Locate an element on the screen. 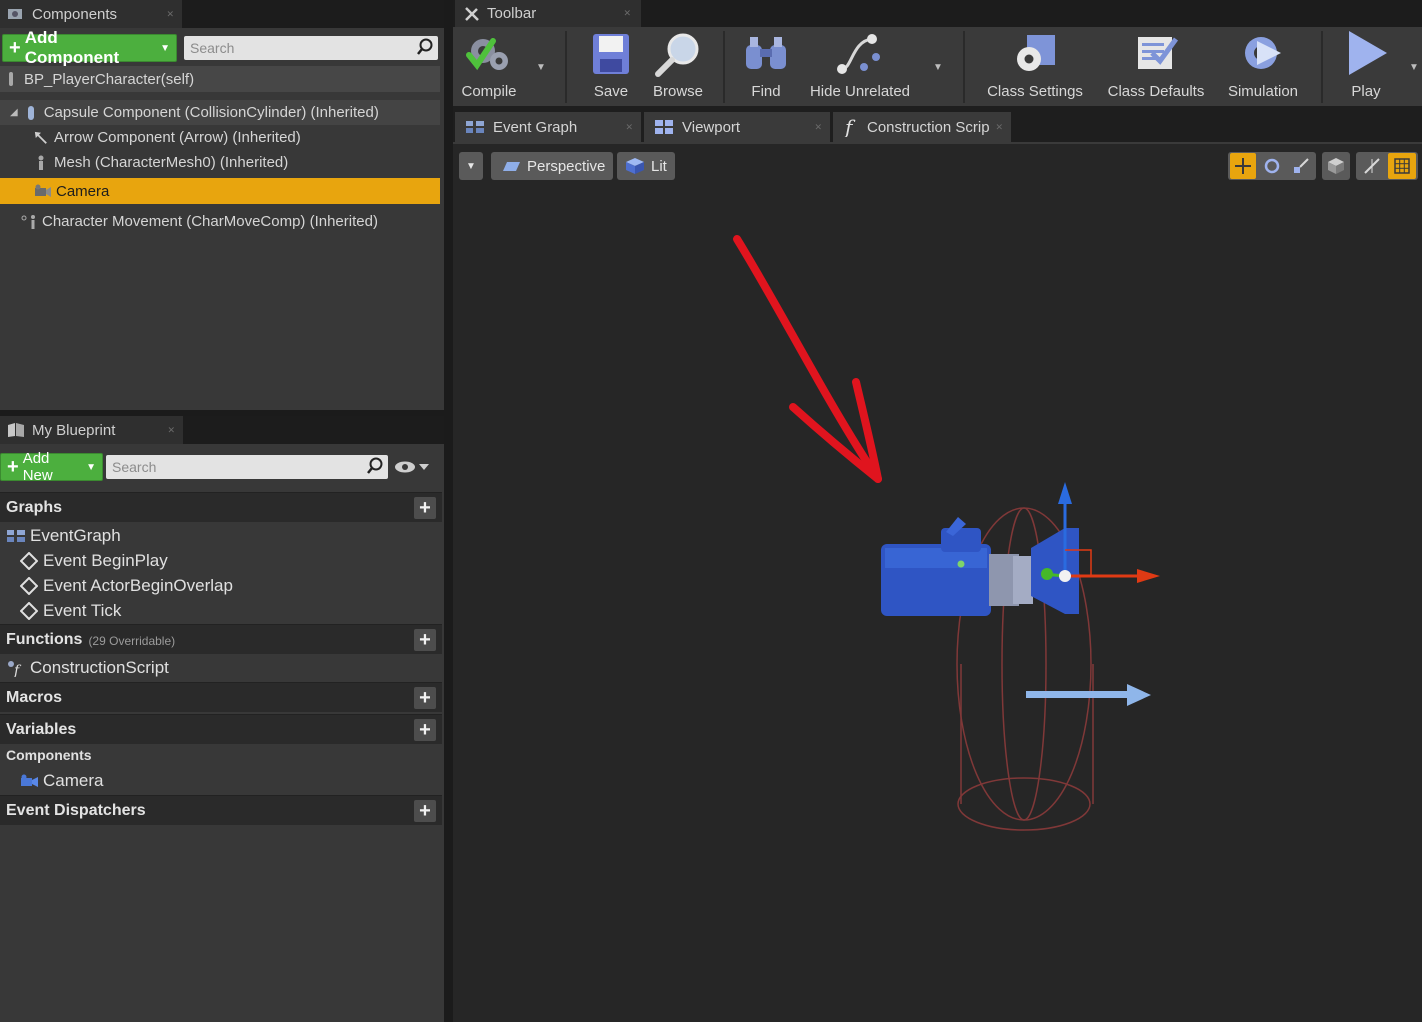 Image resolution: width=1422 pixels, height=1022 pixels. add-new-label: Add New is located at coordinates (37, 467).